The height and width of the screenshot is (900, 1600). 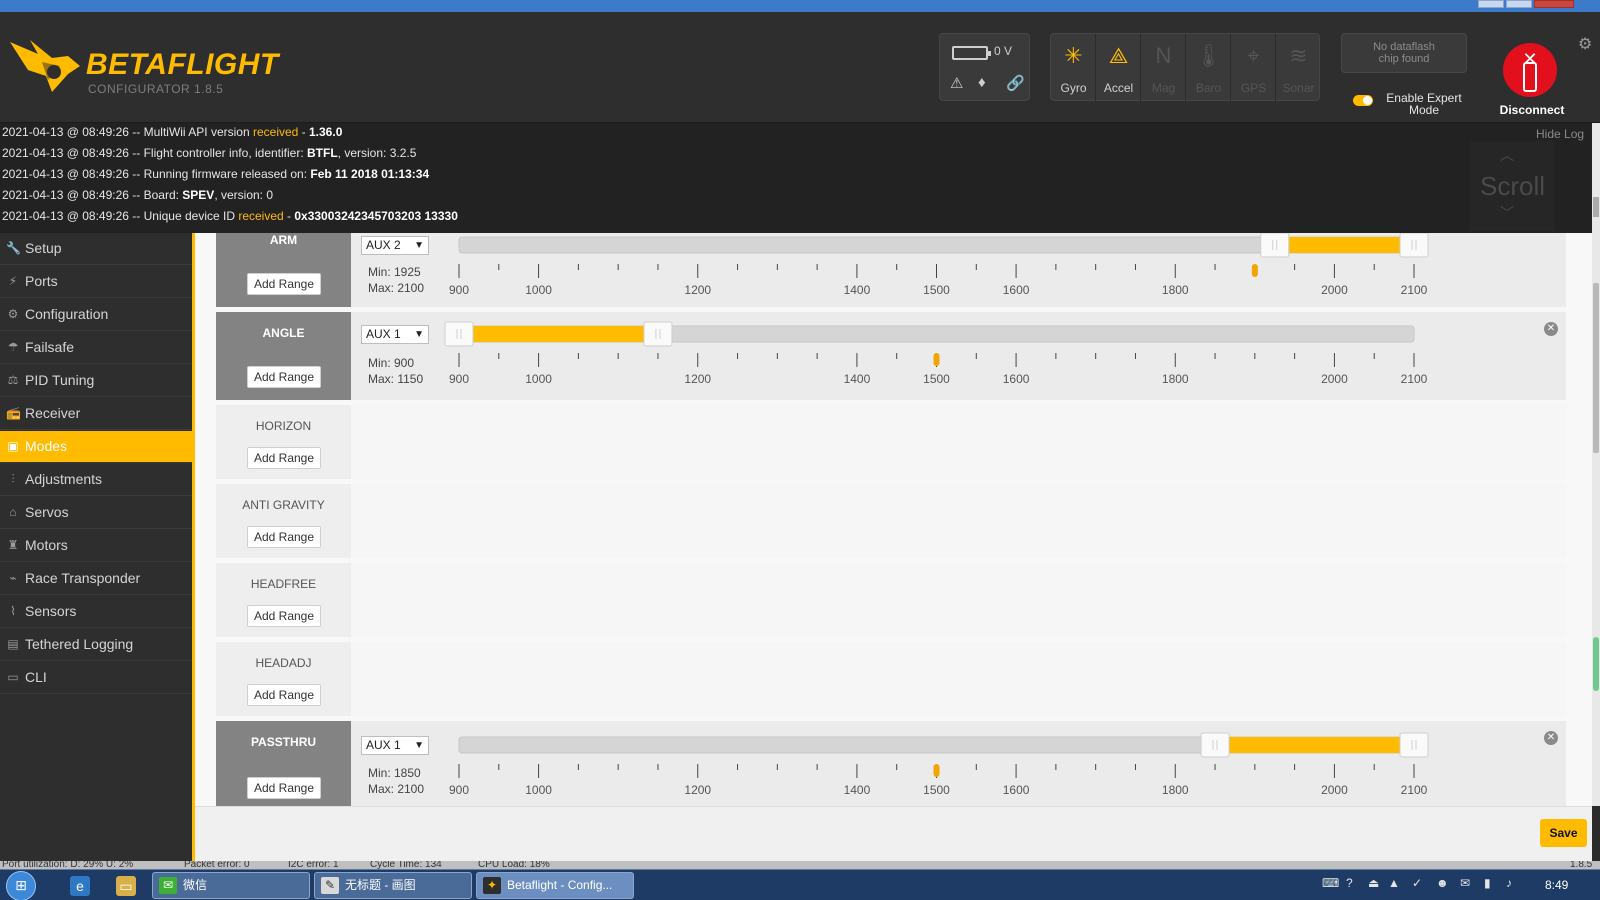 What do you see at coordinates (182, 64) in the screenshot?
I see `logo-title: BETAFLIGHT` at bounding box center [182, 64].